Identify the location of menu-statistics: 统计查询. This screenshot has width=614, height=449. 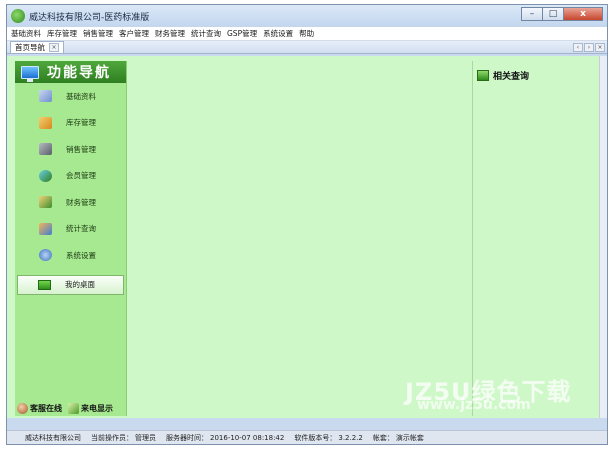
(206, 33).